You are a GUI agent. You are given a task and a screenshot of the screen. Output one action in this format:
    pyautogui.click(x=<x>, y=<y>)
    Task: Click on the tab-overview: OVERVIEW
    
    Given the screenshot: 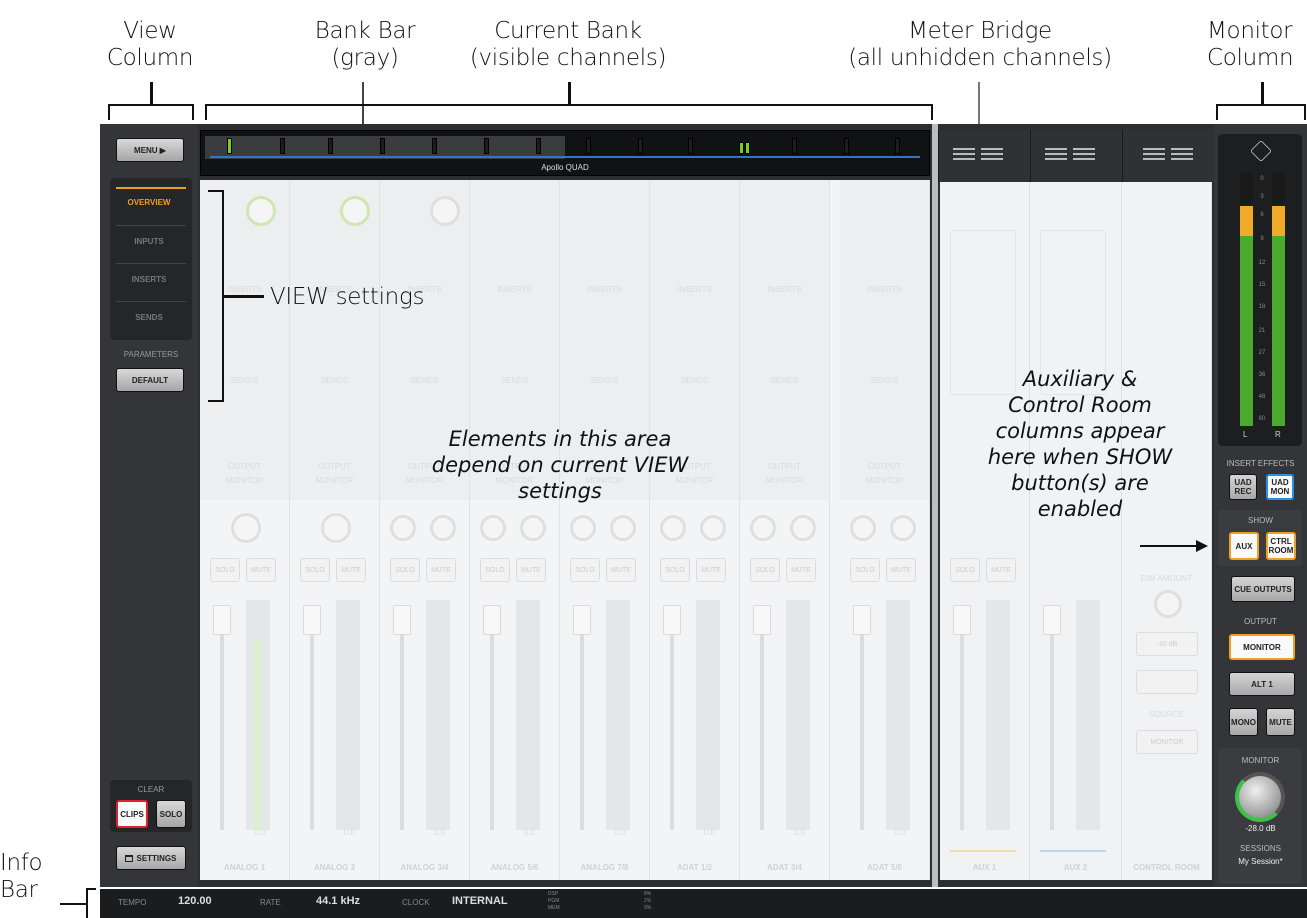 What is the action you would take?
    pyautogui.click(x=149, y=202)
    